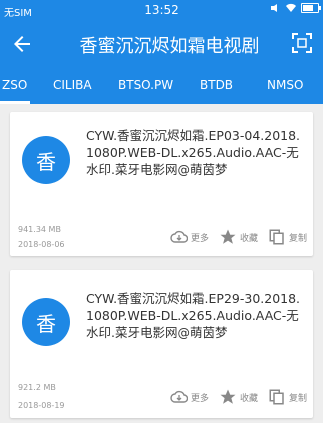 The image size is (323, 423). I want to click on tab-zso: ZSO, so click(14, 85).